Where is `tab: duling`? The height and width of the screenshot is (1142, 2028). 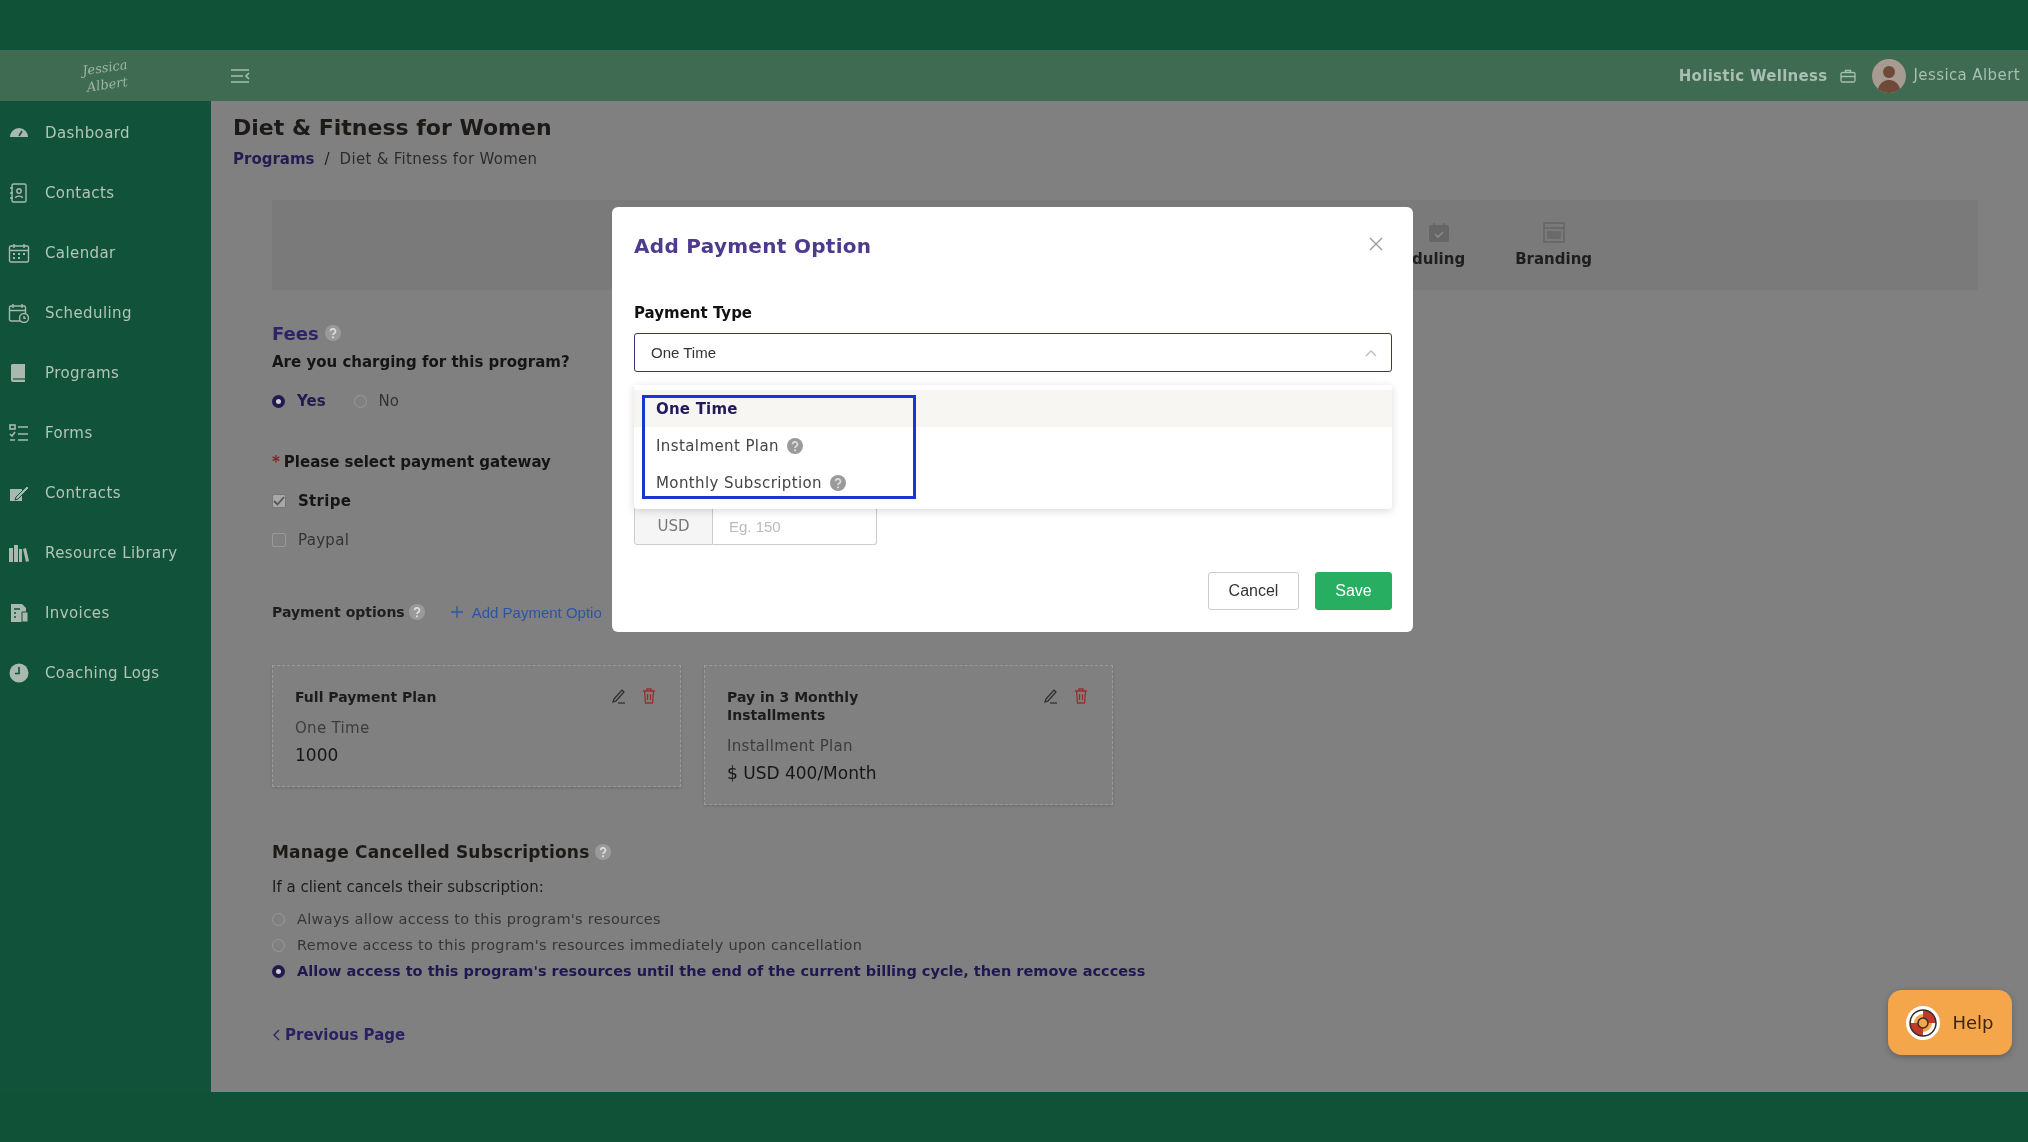
tab: duling is located at coordinates (1439, 245).